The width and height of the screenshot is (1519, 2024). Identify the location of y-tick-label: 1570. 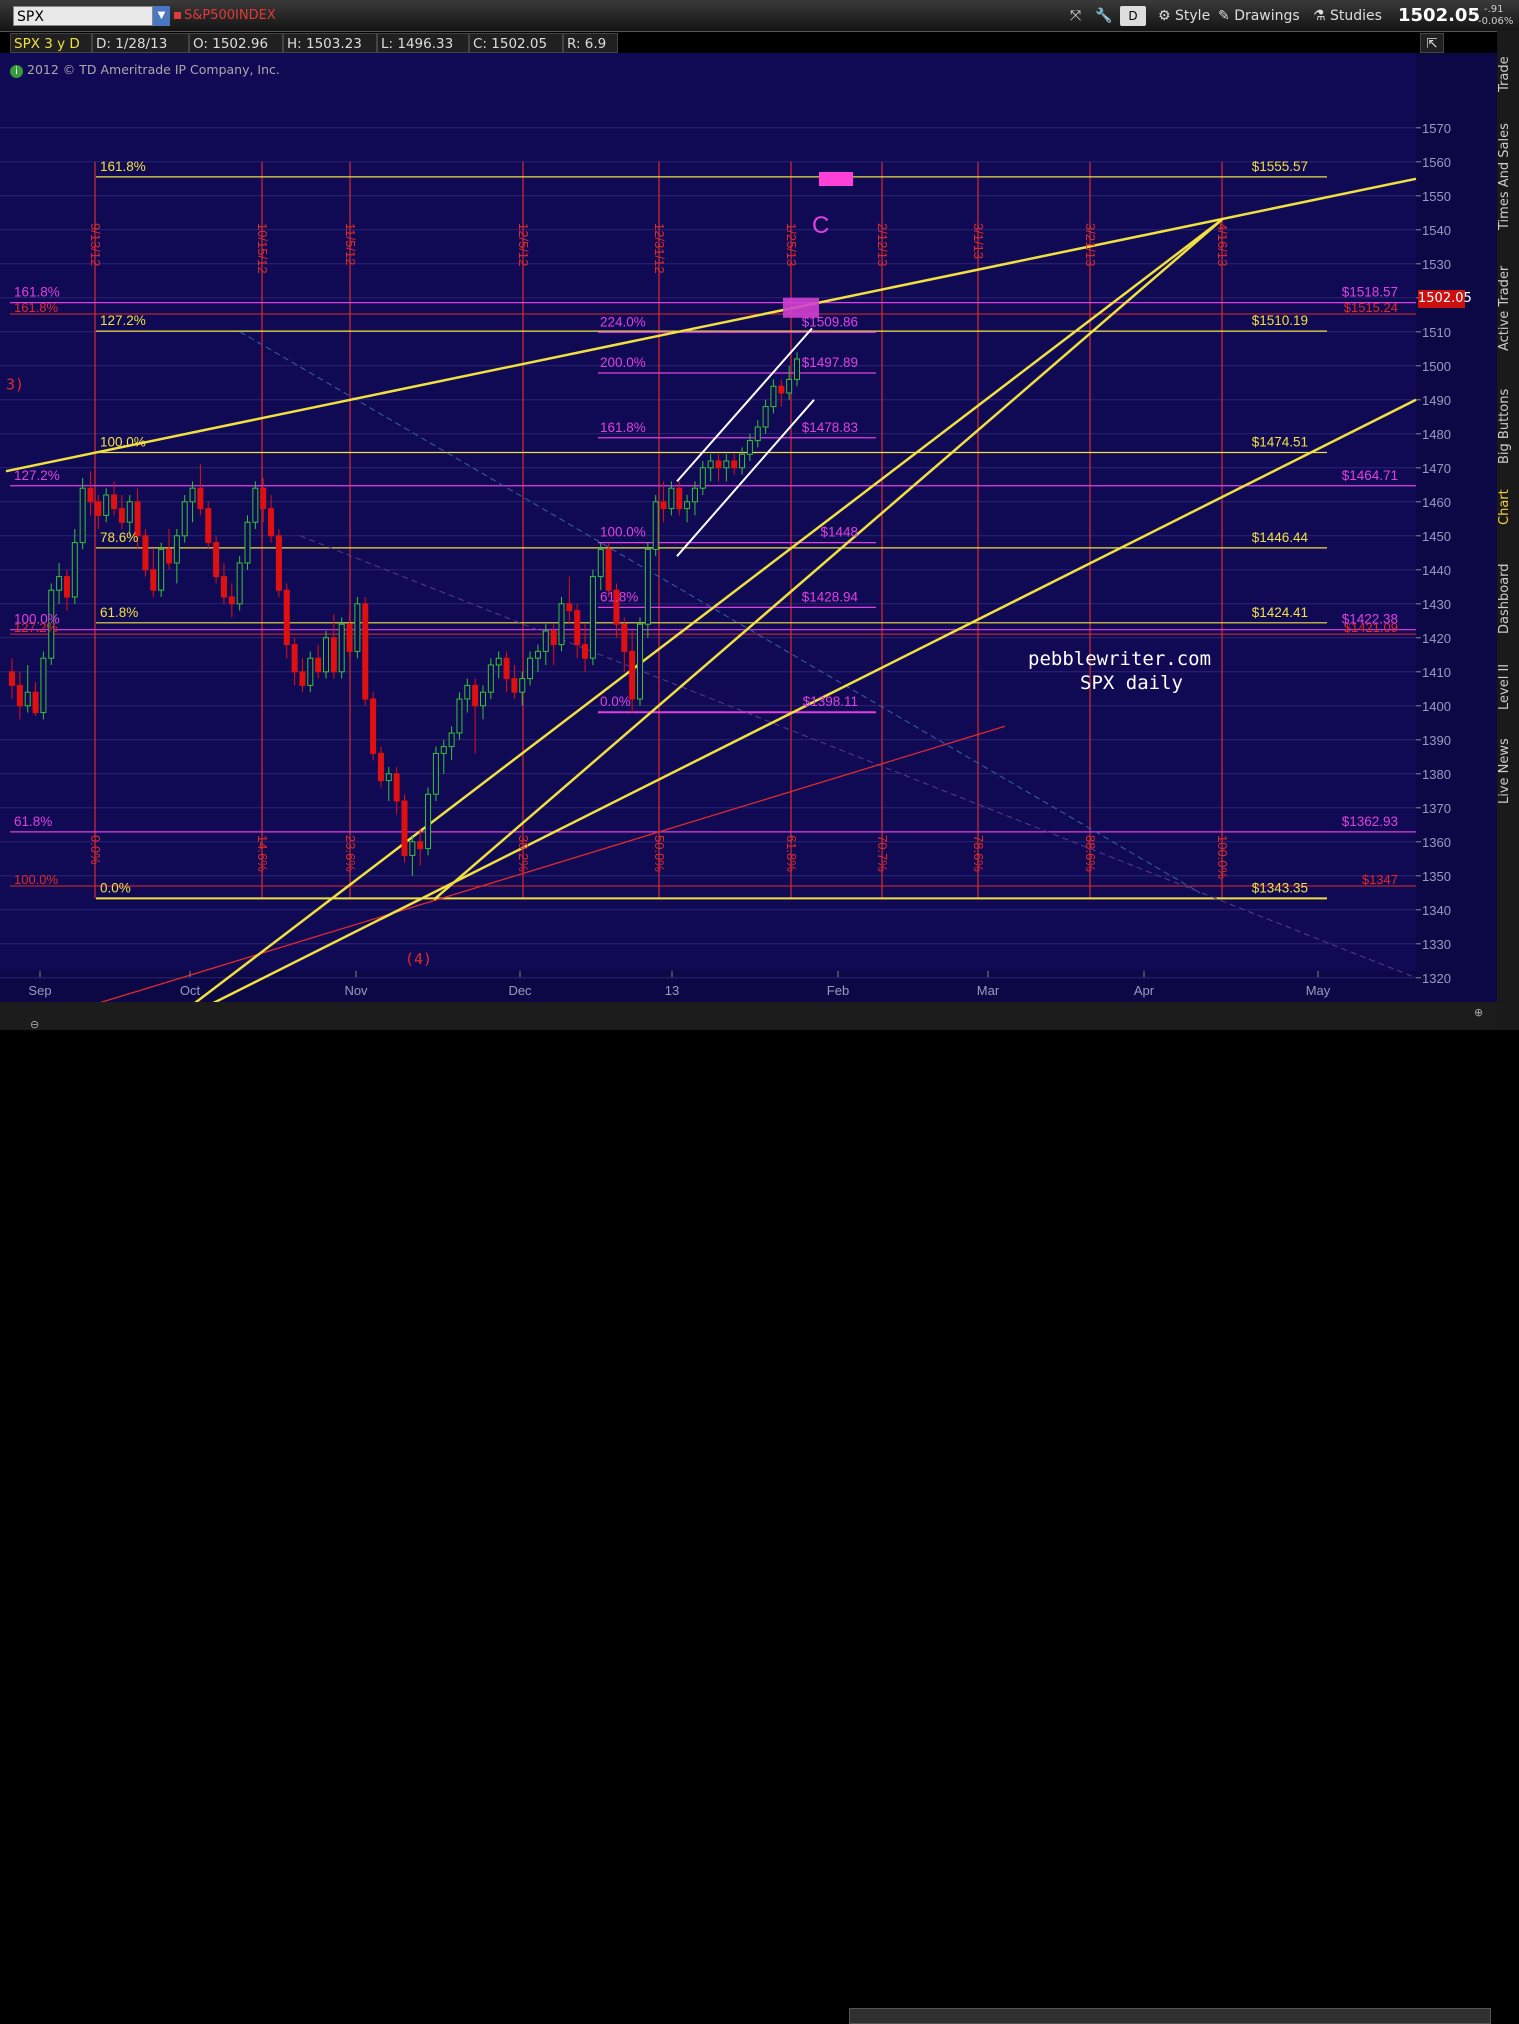
(1436, 128).